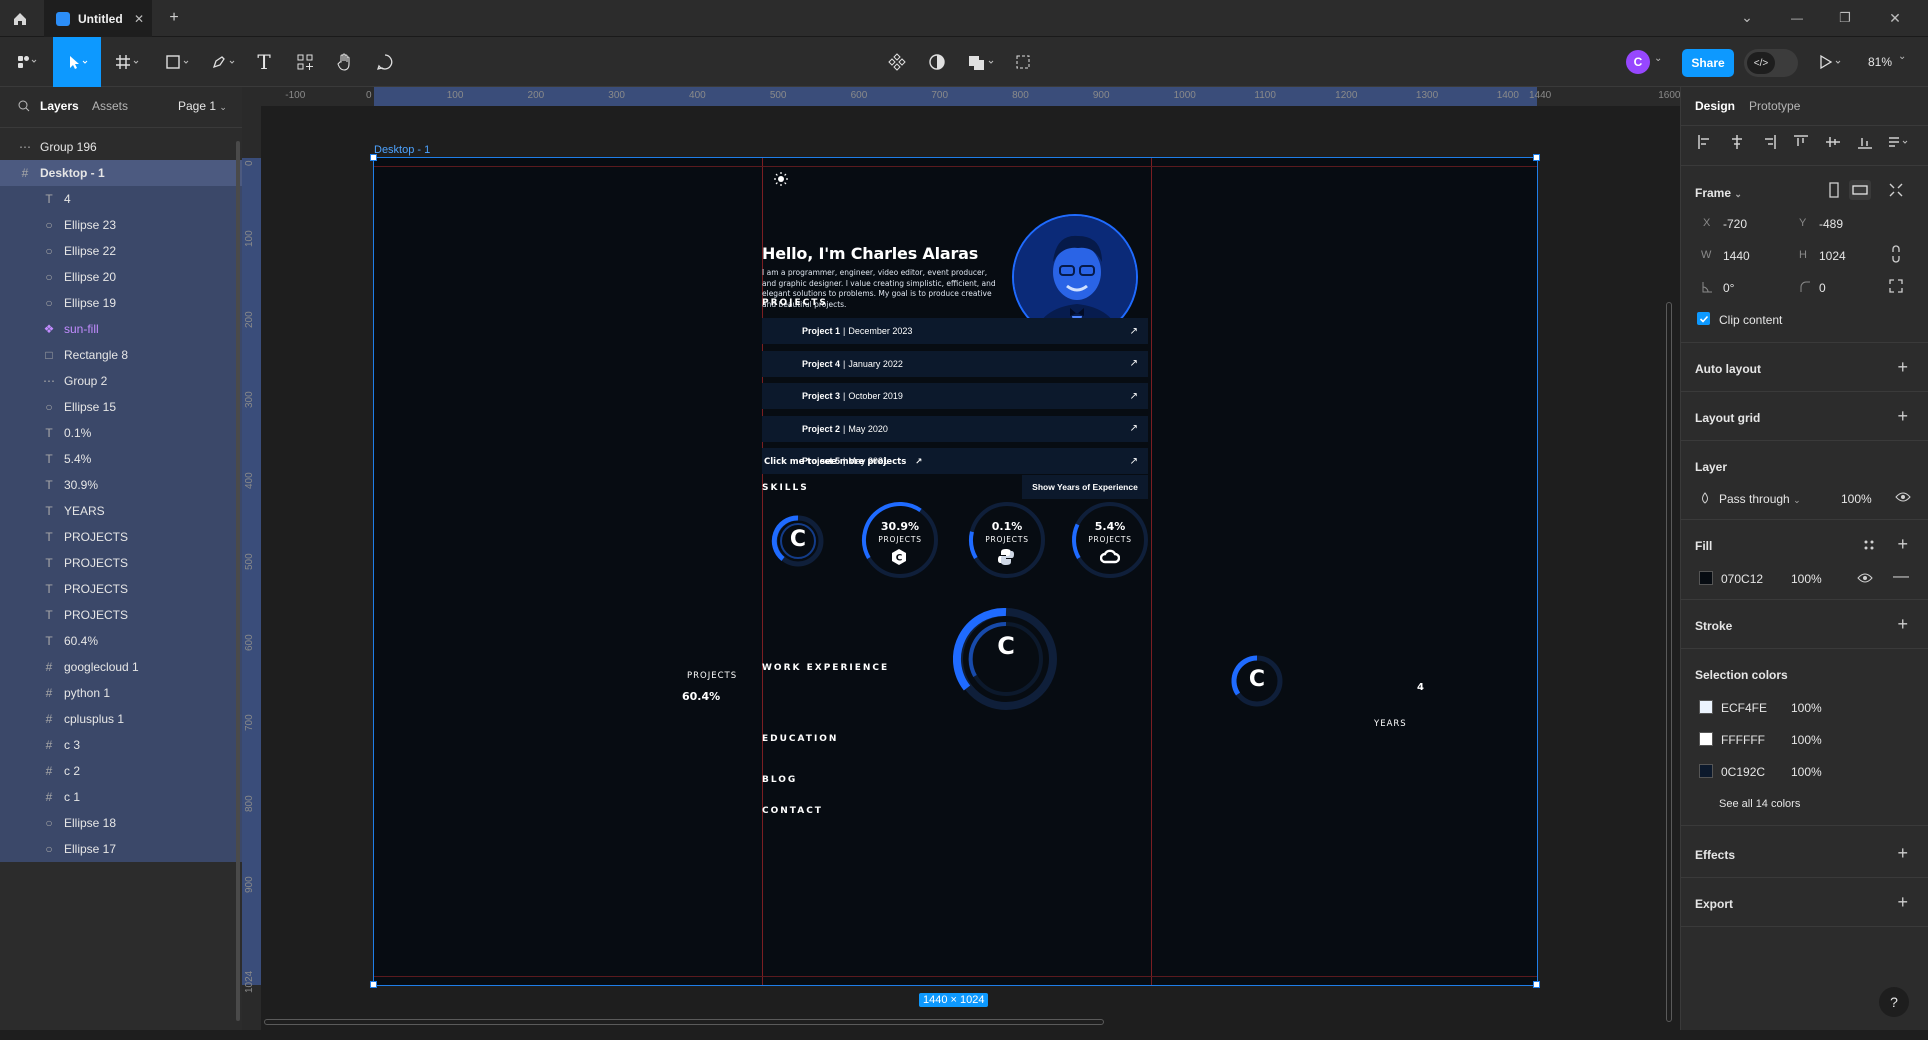  Describe the element at coordinates (121, 849) in the screenshot. I see `layer-item: ○ Ellipse 17` at that location.